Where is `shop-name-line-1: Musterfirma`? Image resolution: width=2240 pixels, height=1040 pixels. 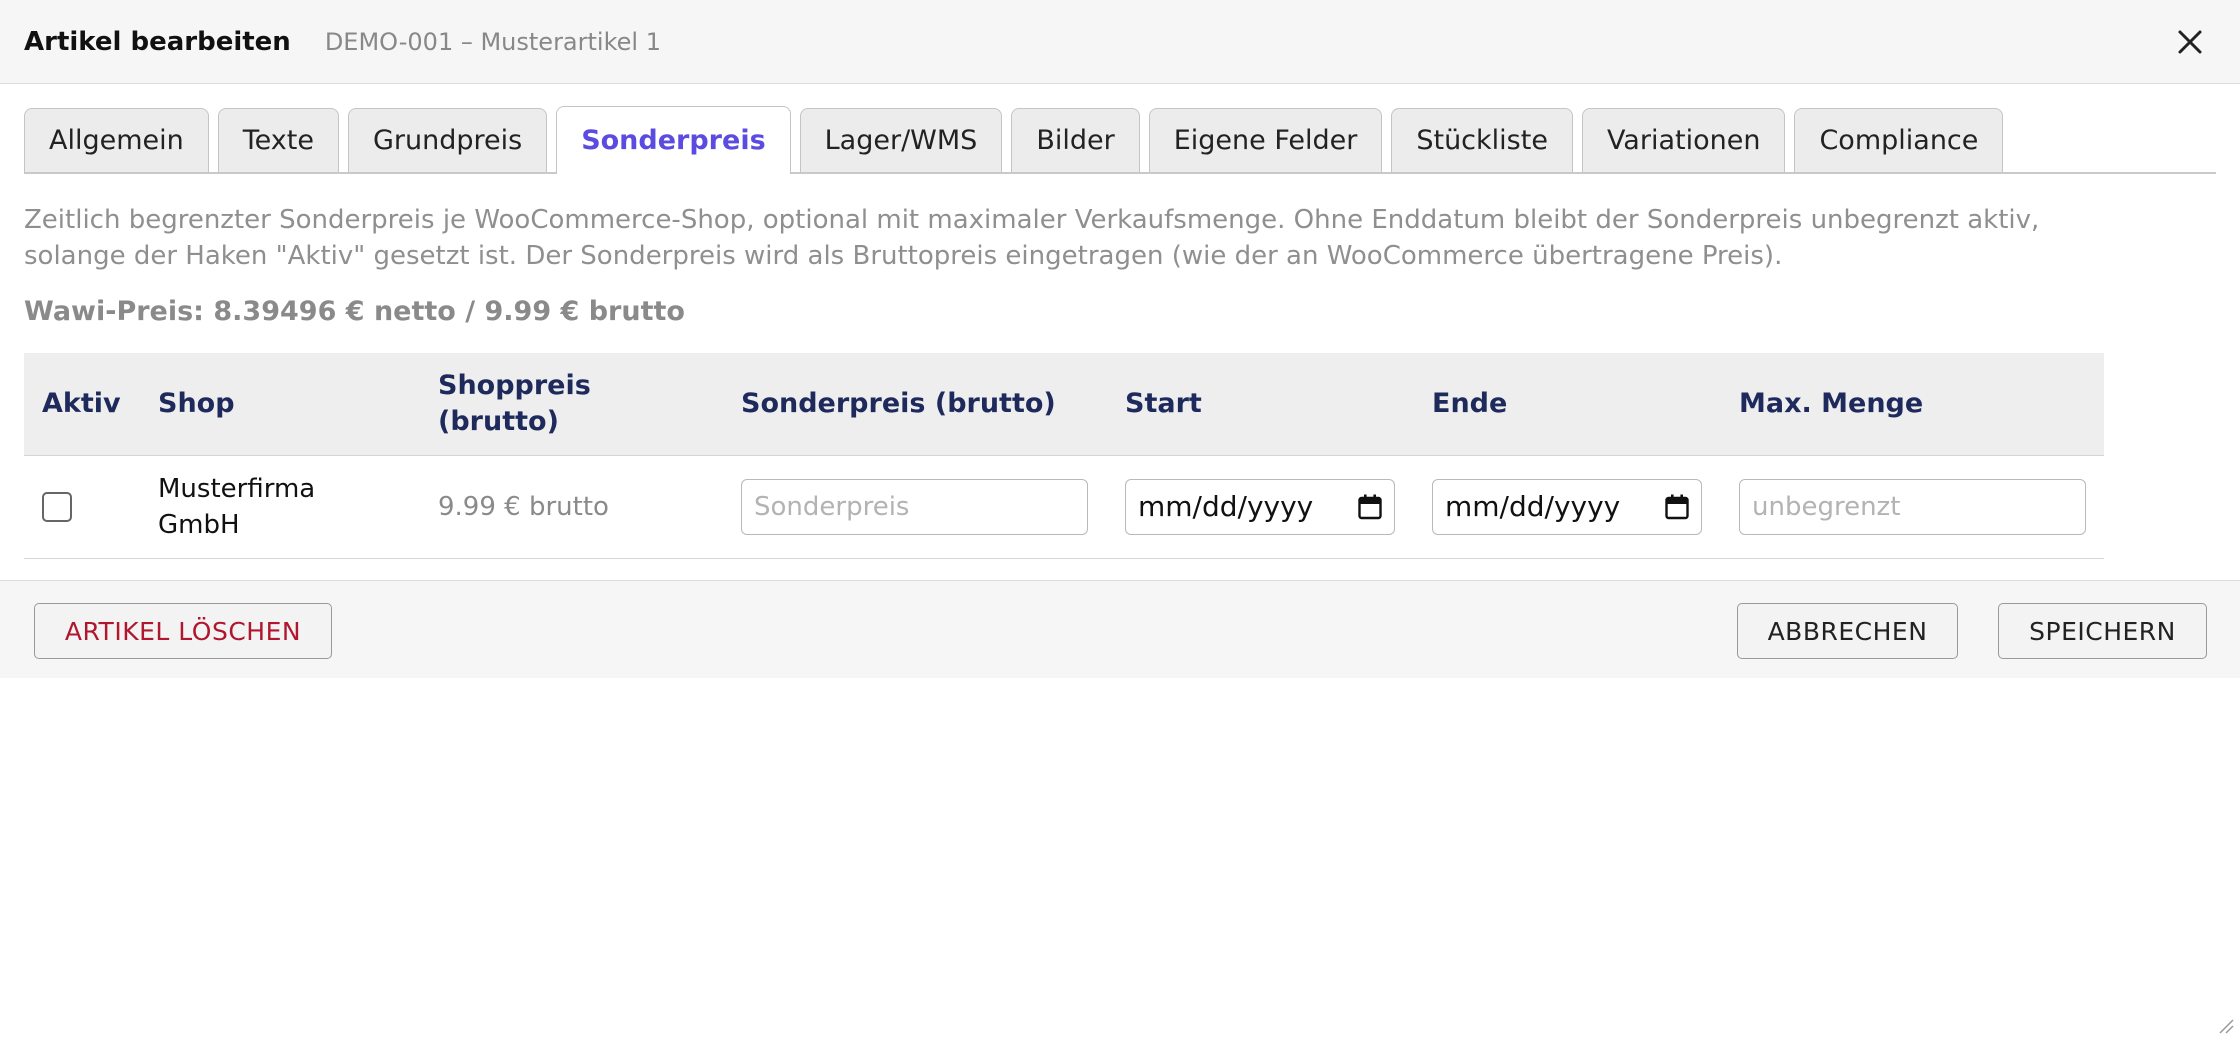 shop-name-line-1: Musterfirma is located at coordinates (237, 488).